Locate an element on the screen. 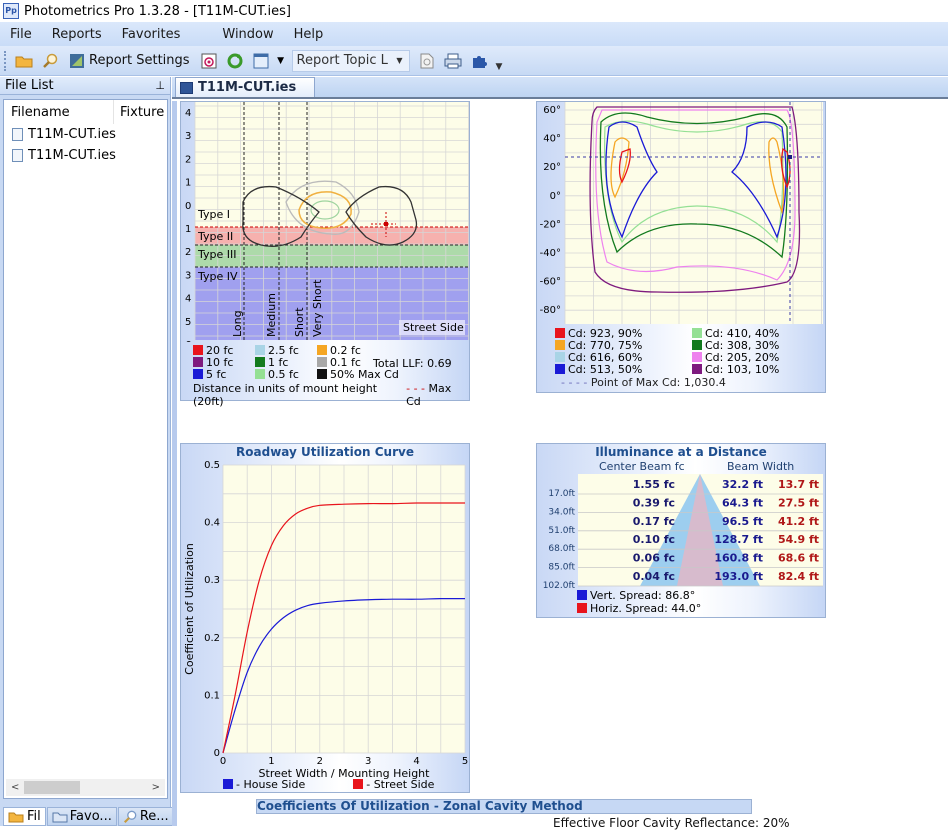 This screenshot has height=830, width=948. vert-beam-width: 193.0 ft is located at coordinates (738, 576).